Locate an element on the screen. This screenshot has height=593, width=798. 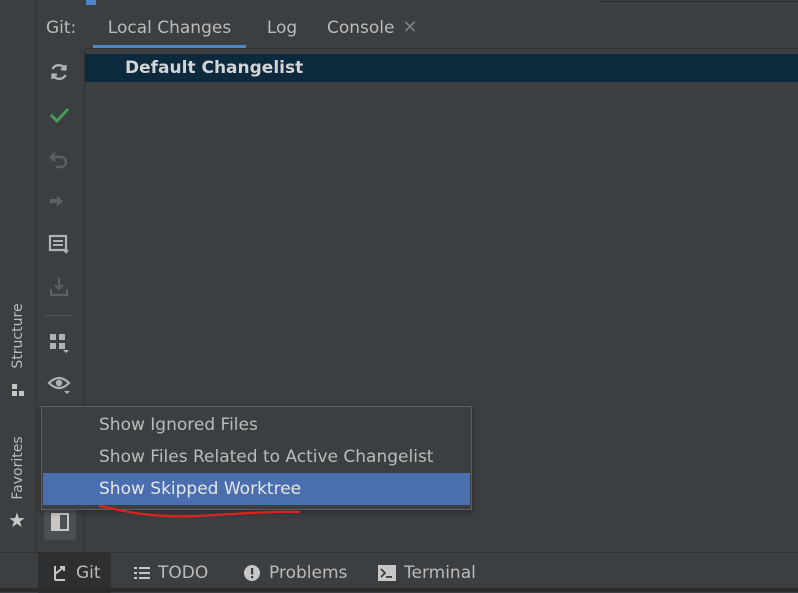
favorites-tool-tab: Favorites ★ is located at coordinates (18, 485).